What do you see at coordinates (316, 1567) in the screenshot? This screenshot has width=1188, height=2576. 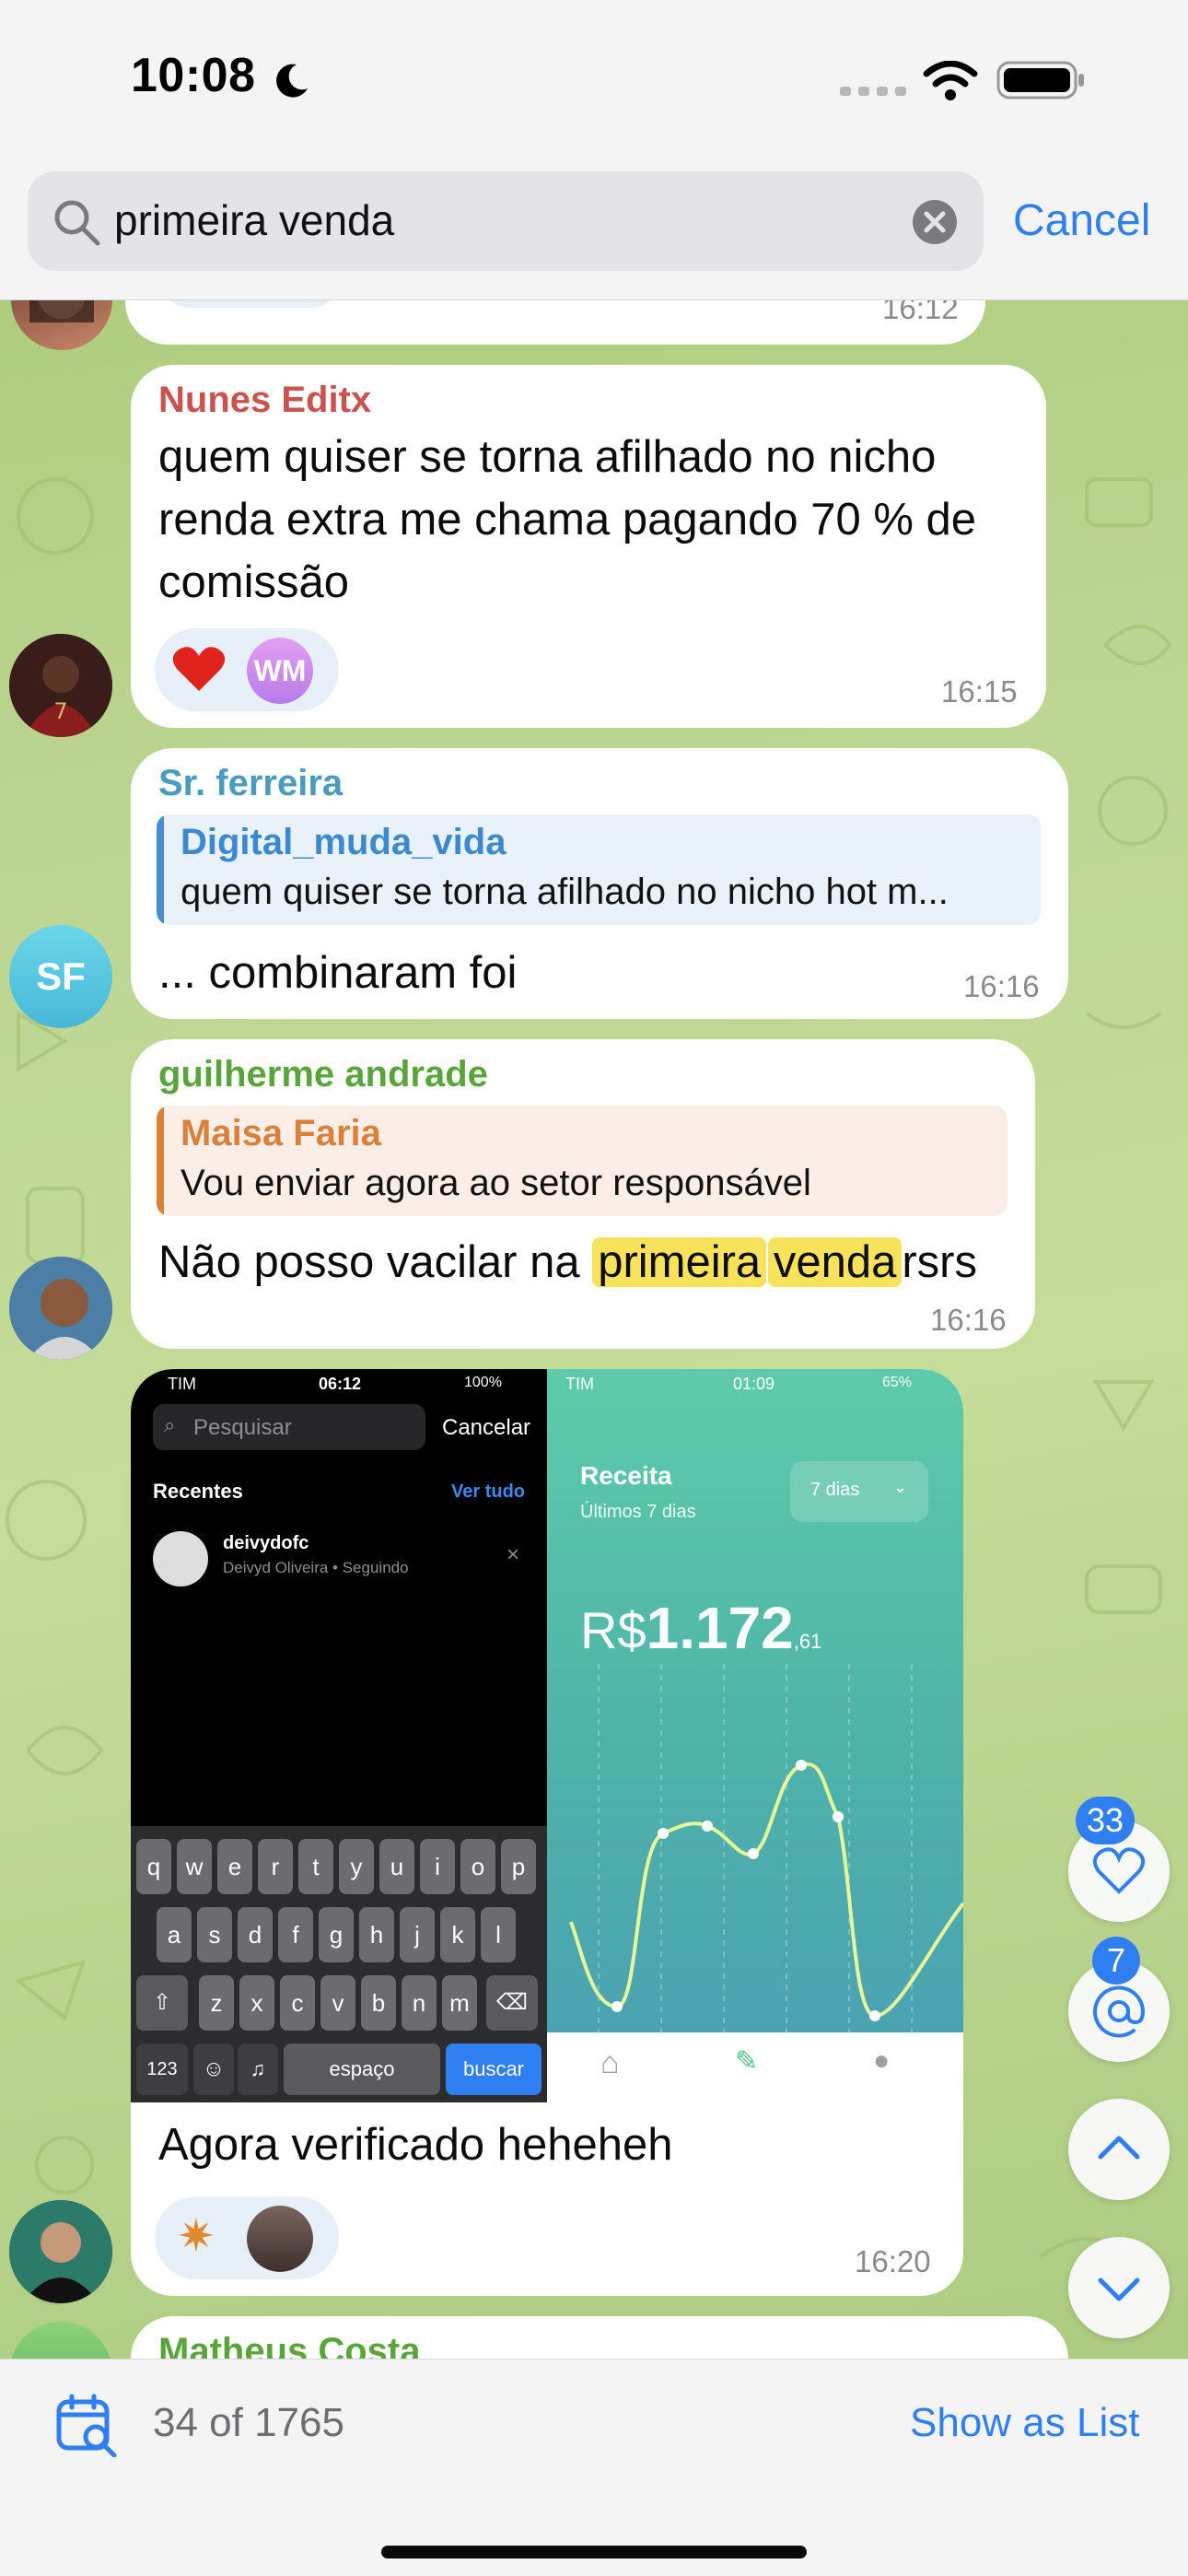 I see `shot-user-sub: Deivyd Oliveira • Seguindo` at bounding box center [316, 1567].